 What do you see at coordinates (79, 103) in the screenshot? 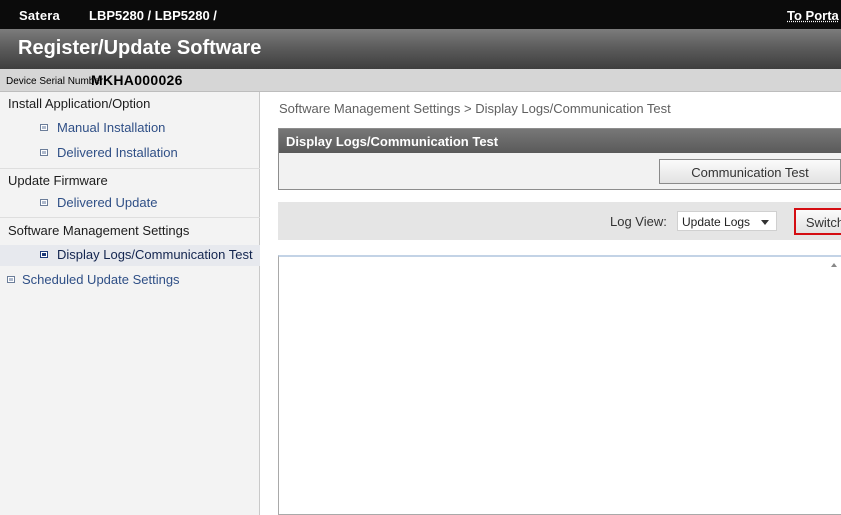
I see `sidebar-section-install: Install Application/Option` at bounding box center [79, 103].